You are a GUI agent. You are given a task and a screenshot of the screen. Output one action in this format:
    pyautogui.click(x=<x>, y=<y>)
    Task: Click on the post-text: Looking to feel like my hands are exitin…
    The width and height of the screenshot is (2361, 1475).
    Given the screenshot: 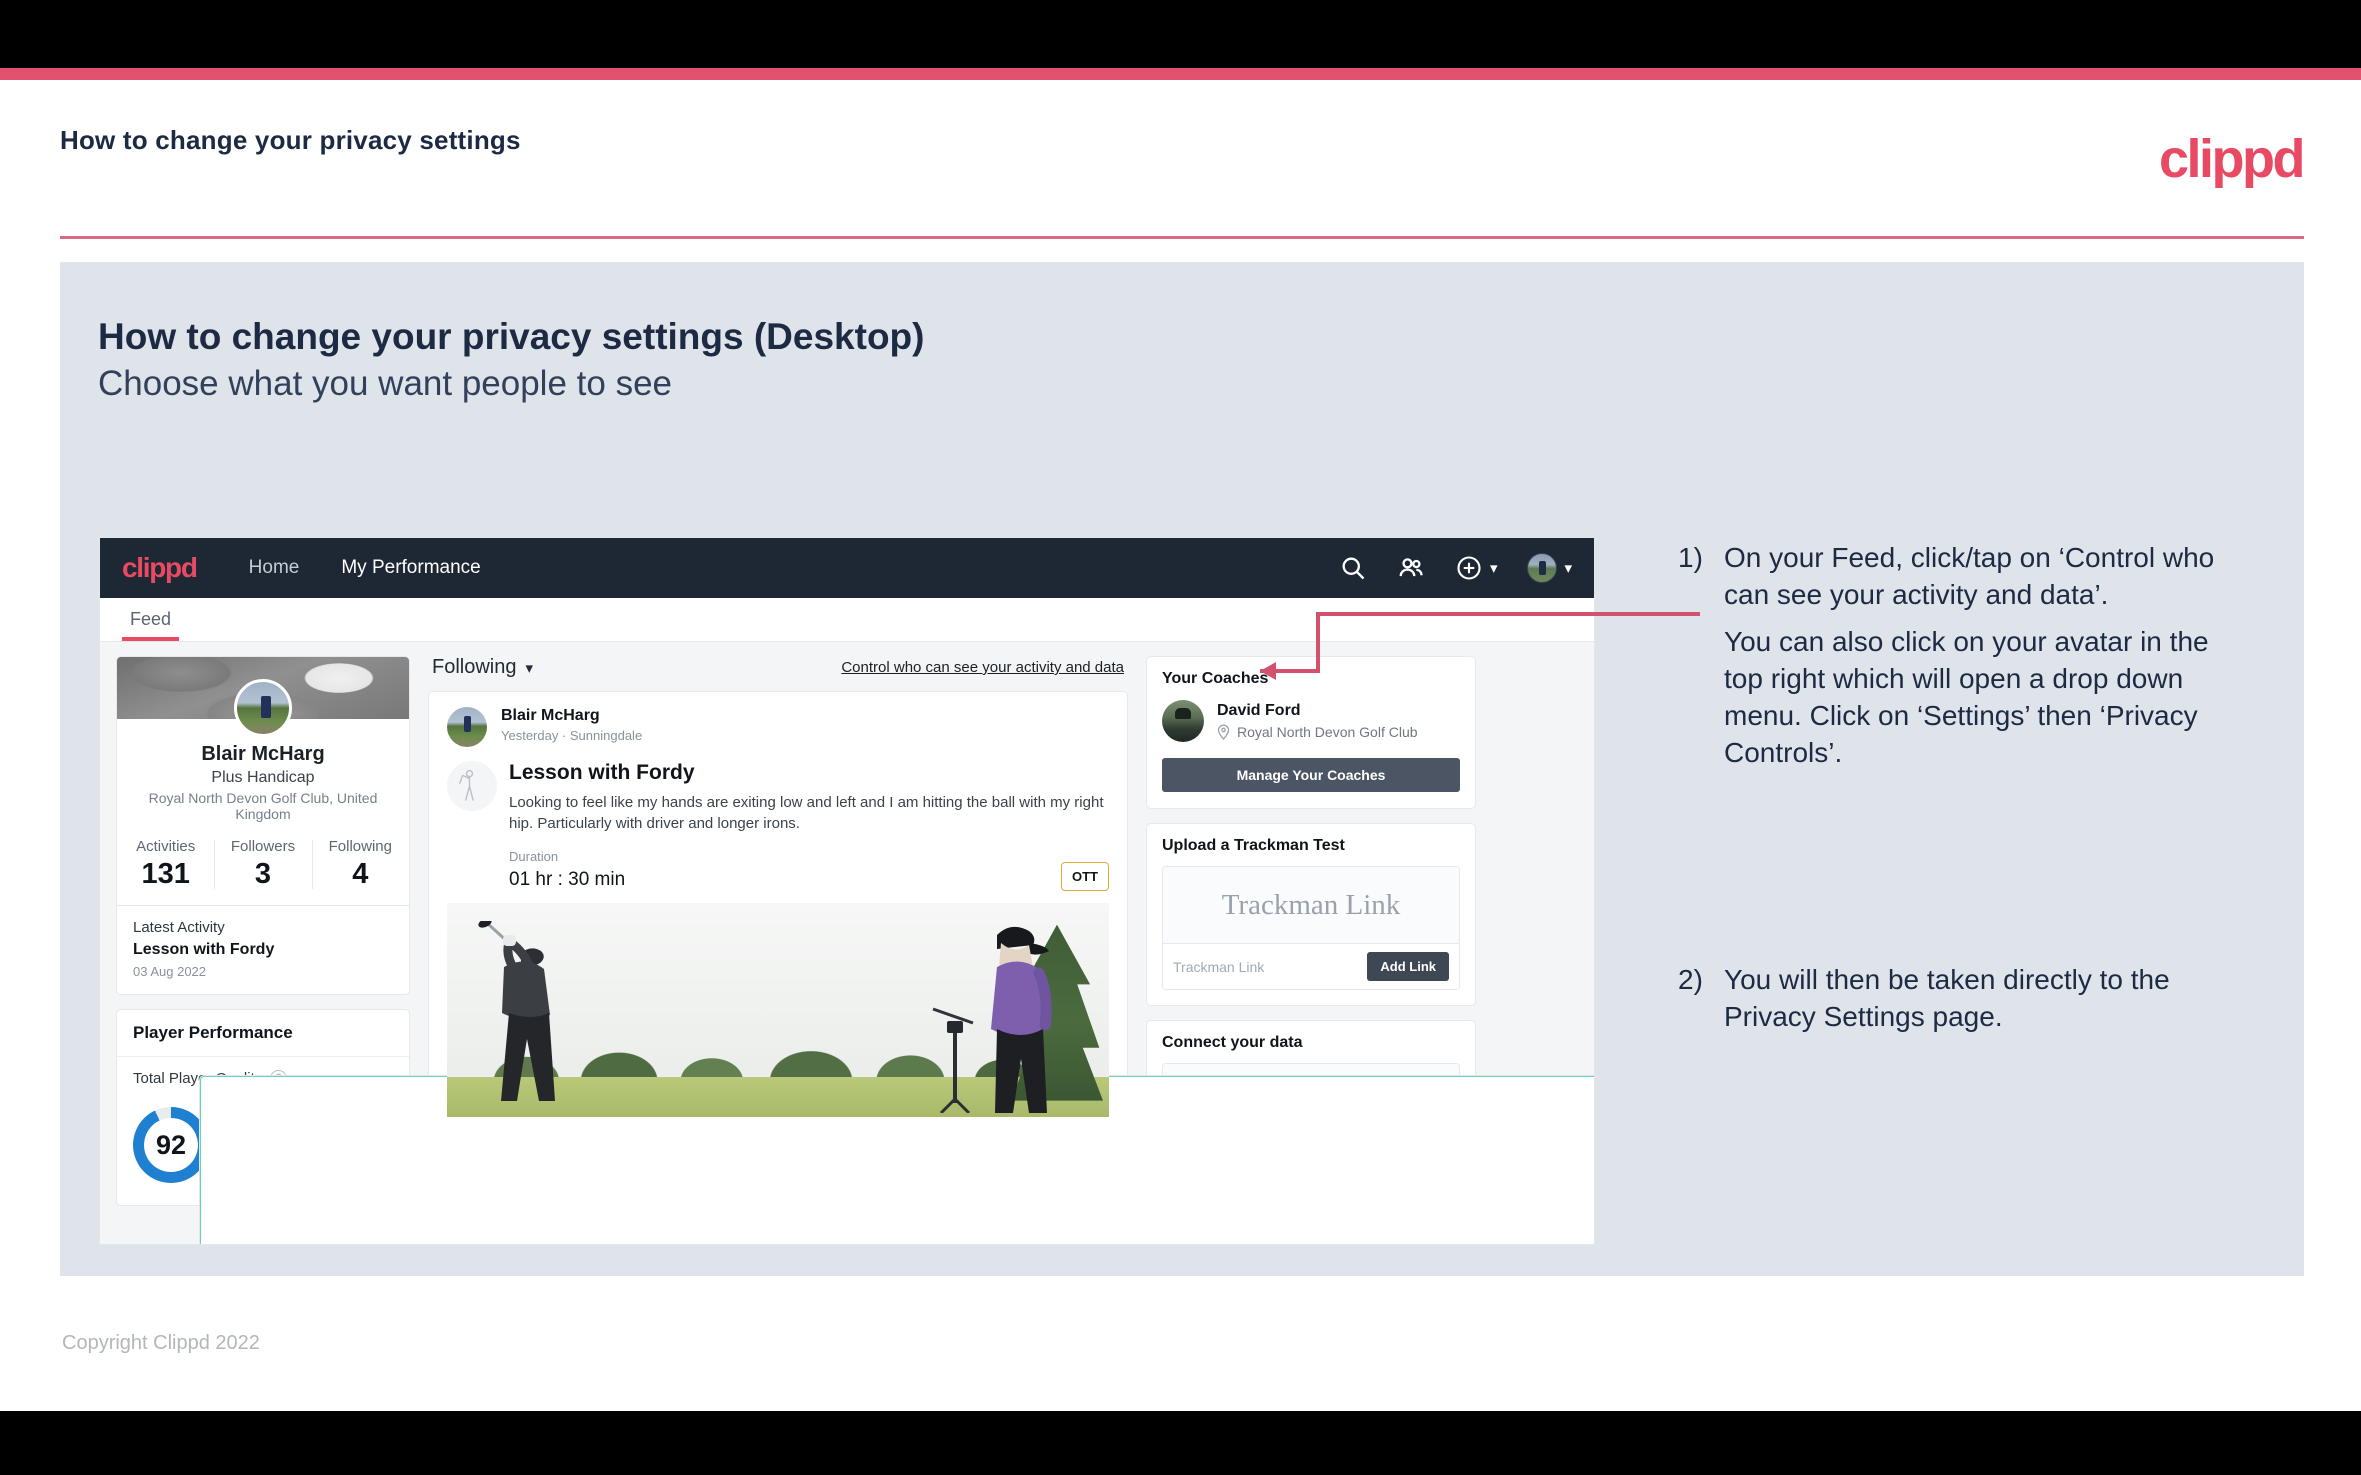 What is the action you would take?
    pyautogui.click(x=806, y=813)
    